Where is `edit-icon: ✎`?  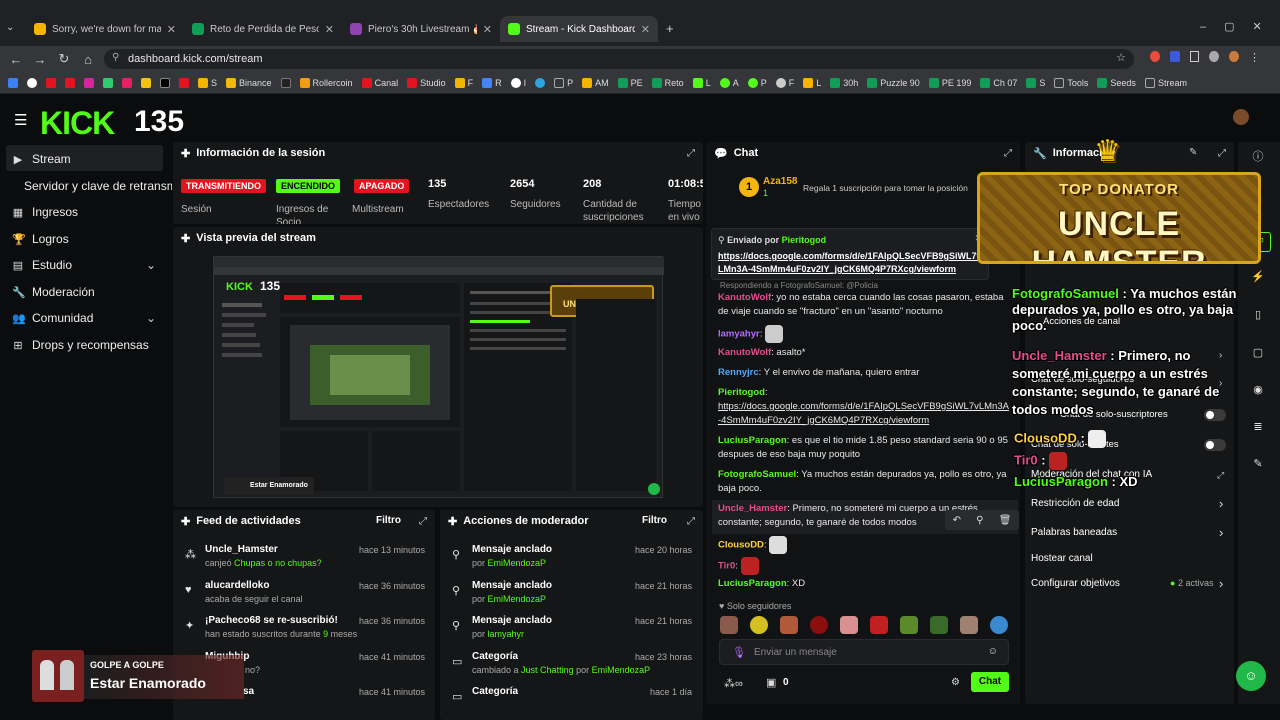
edit-icon: ✎ is located at coordinates (1193, 152).